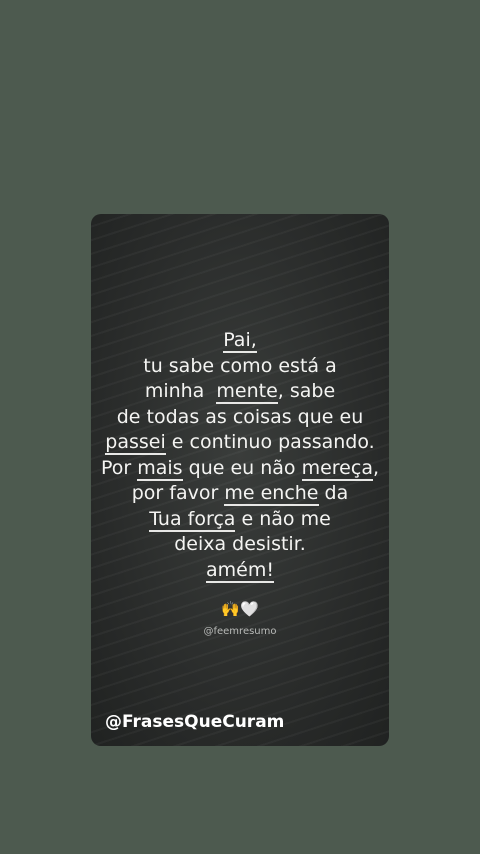 Image resolution: width=480 pixels, height=854 pixels. What do you see at coordinates (249, 609) in the screenshot?
I see `white-heart-icon: 🤍` at bounding box center [249, 609].